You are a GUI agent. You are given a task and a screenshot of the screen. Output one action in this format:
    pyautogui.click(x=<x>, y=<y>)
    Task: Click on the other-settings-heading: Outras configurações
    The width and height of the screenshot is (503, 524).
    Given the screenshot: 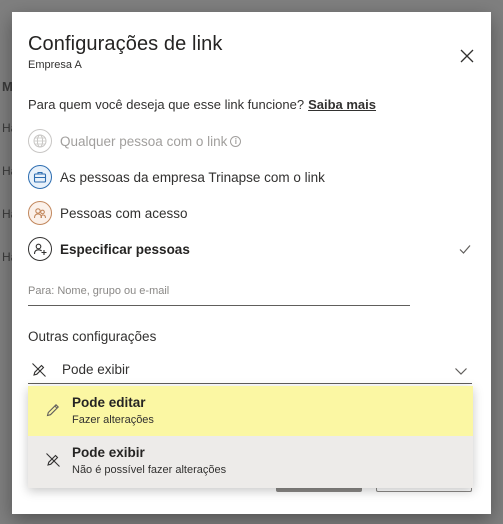 What is the action you would take?
    pyautogui.click(x=92, y=336)
    